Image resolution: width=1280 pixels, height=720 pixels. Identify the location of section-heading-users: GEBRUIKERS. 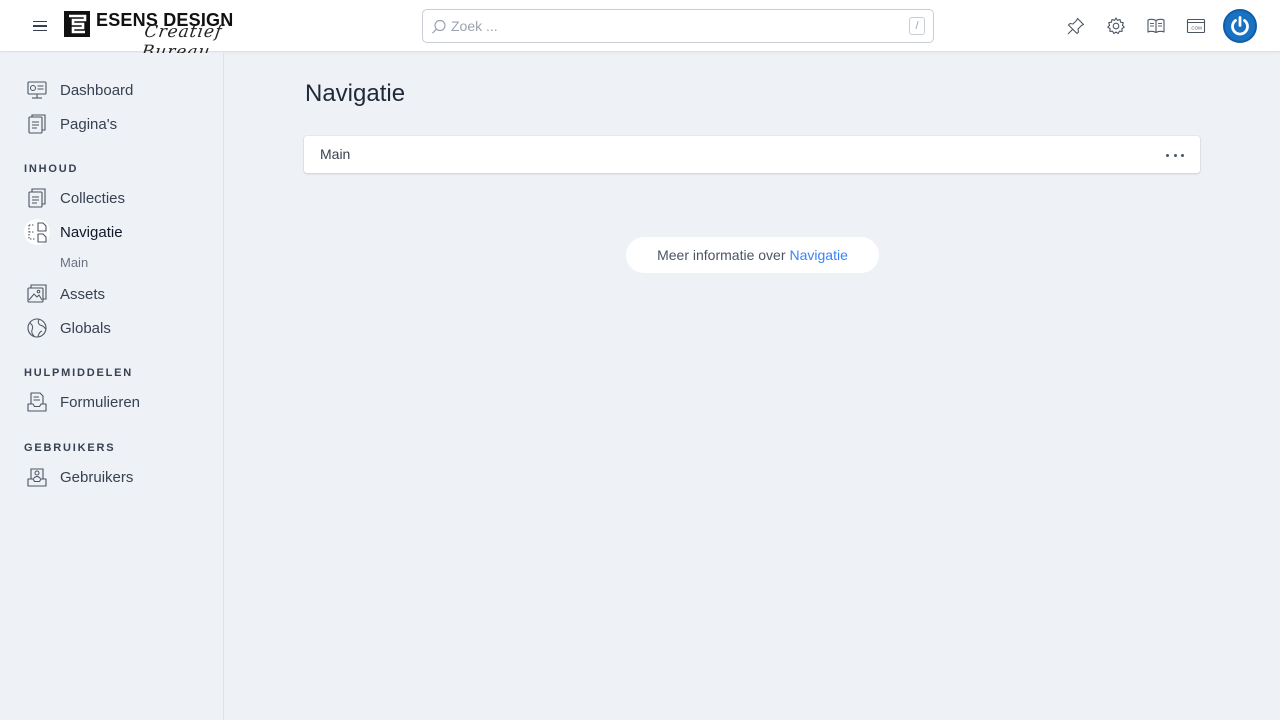
(70, 448).